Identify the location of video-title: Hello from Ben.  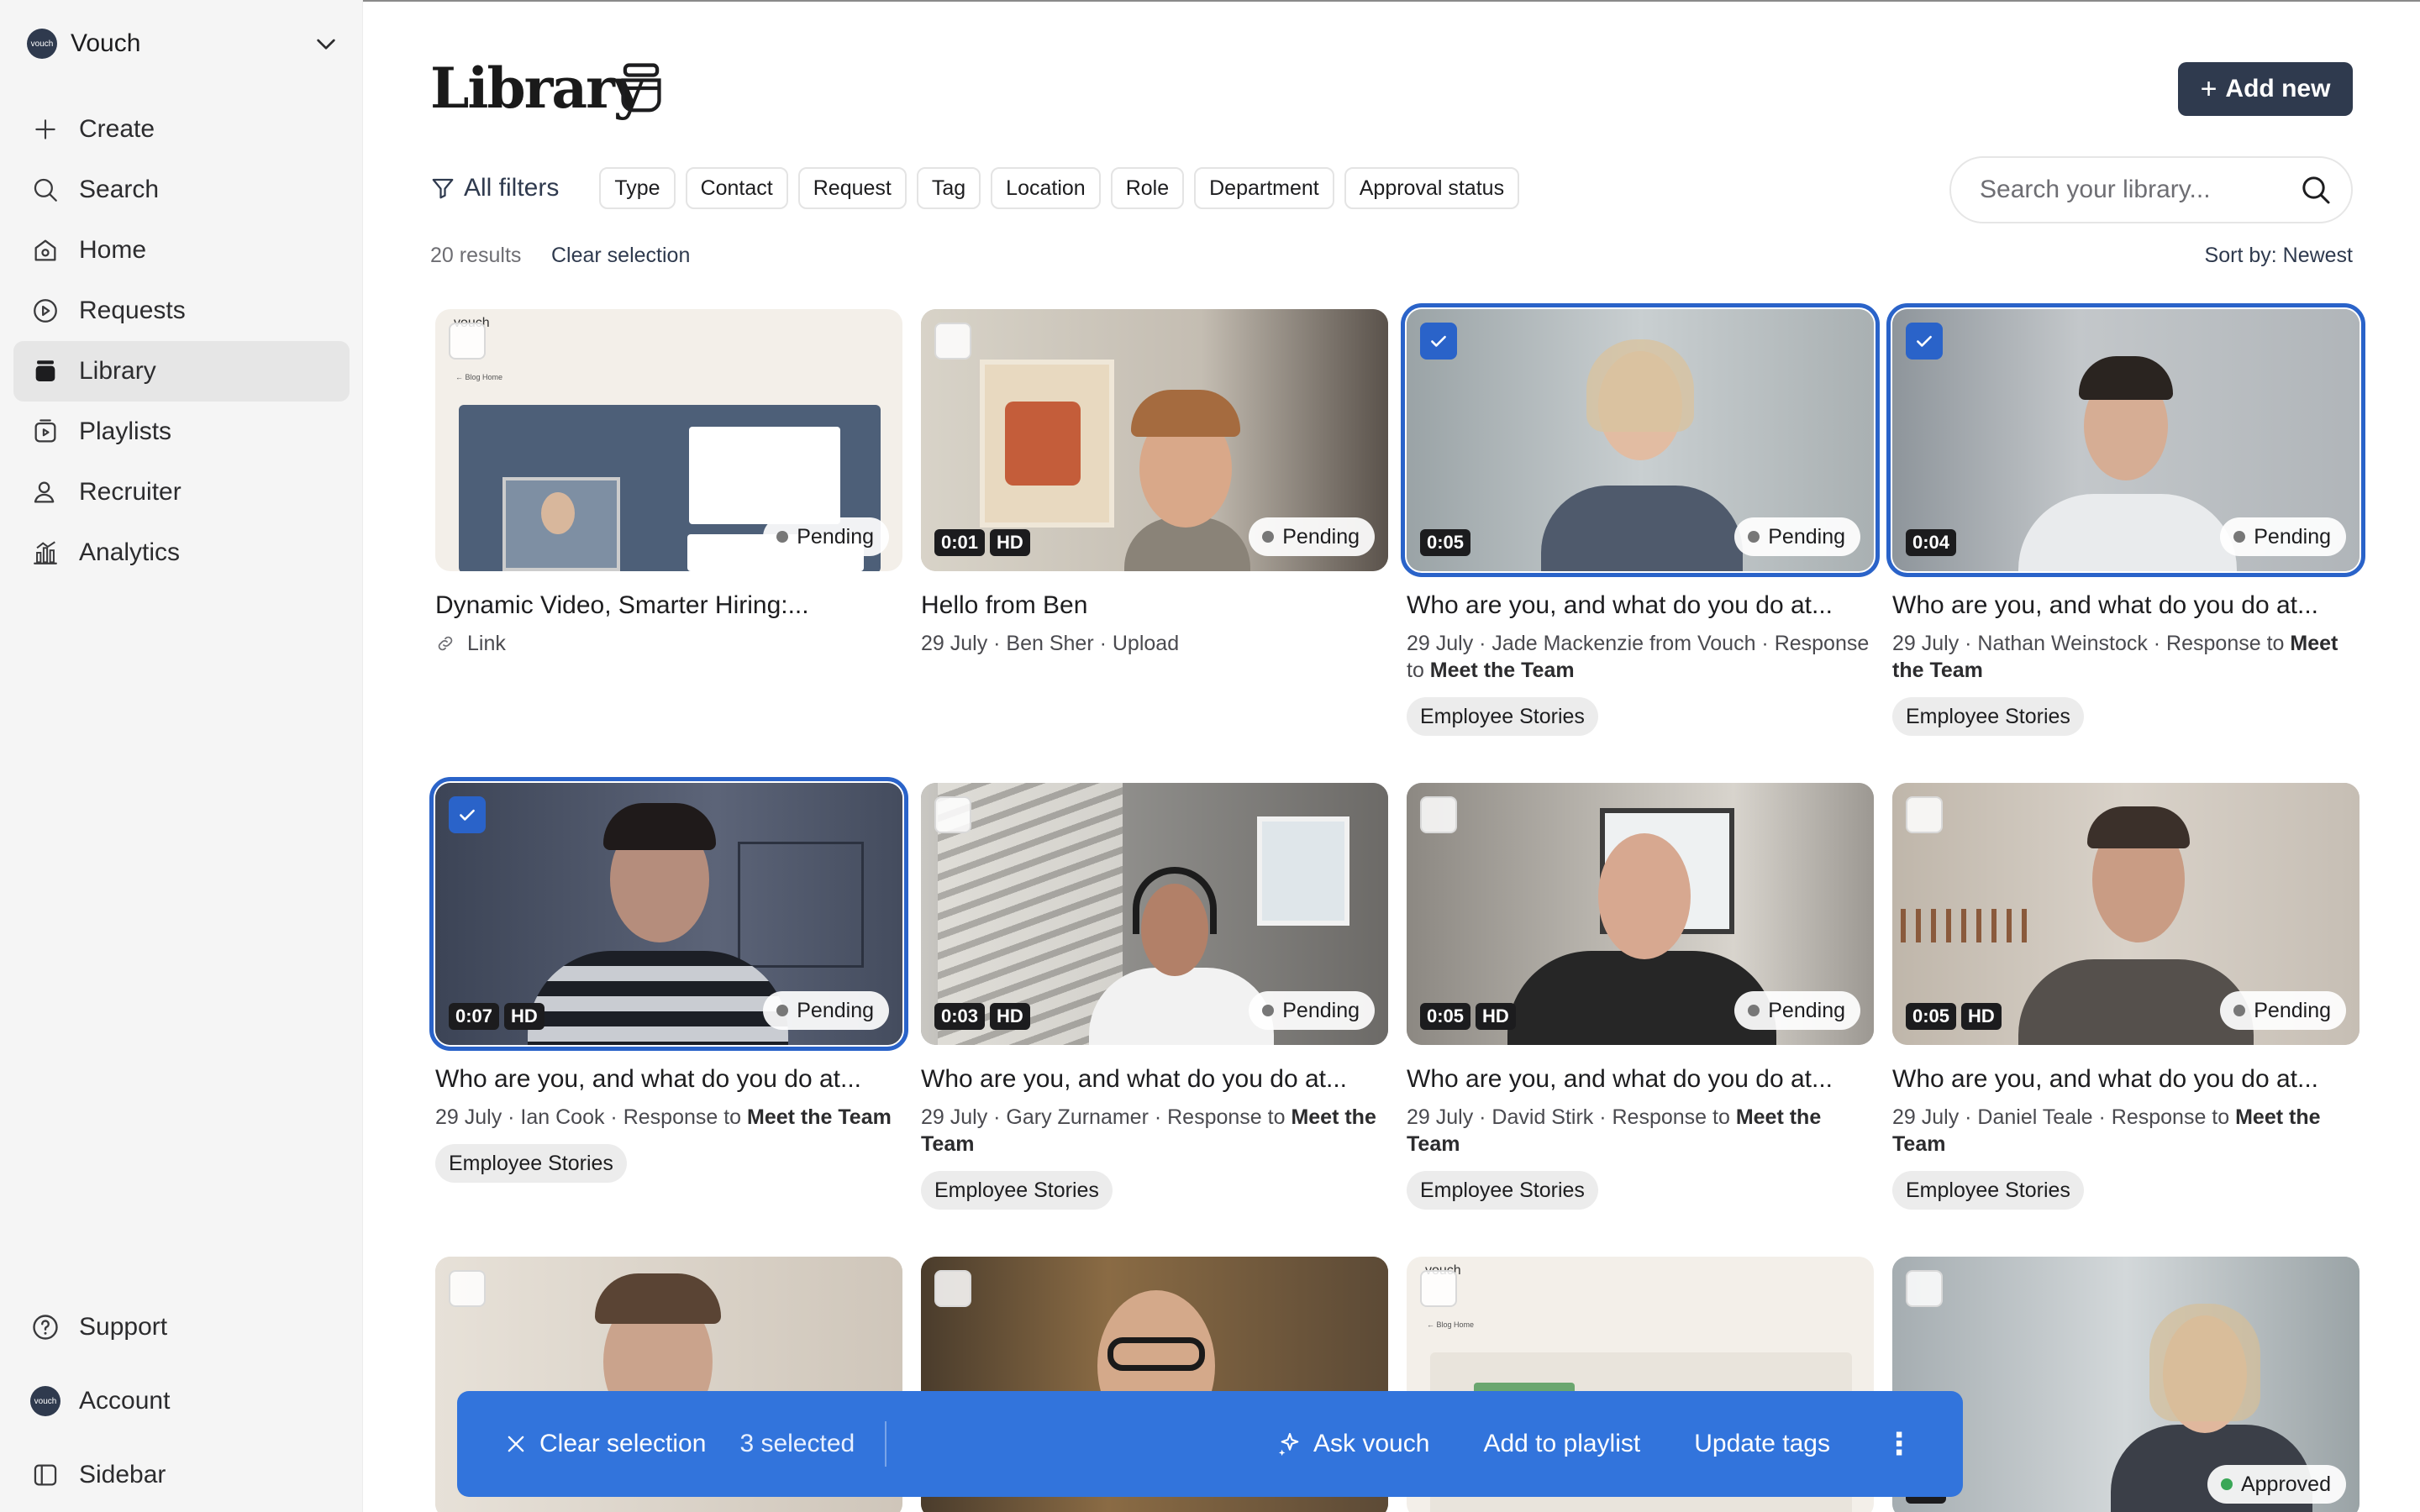
(1154, 605).